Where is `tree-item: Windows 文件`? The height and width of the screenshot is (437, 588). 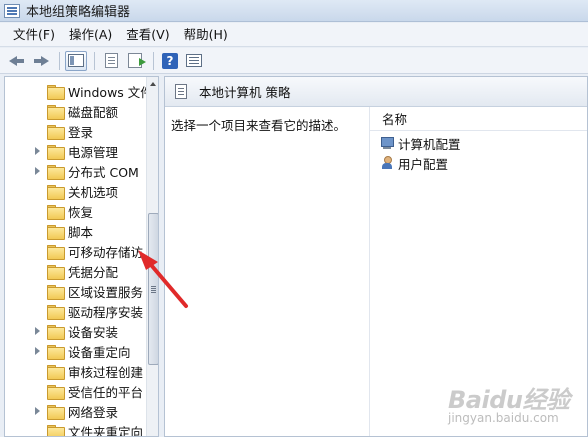 tree-item: Windows 文件 is located at coordinates (79, 91).